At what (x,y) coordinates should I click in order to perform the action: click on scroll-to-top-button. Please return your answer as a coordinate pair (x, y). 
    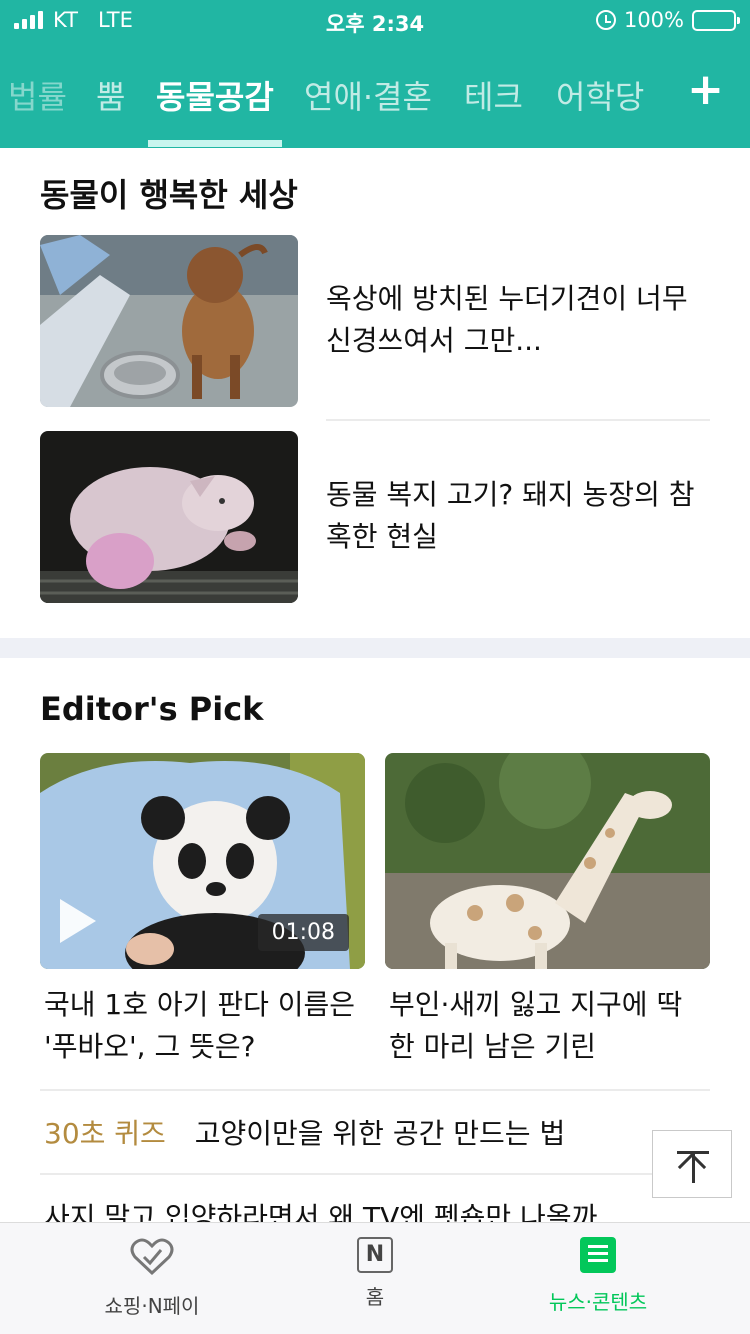
    Looking at the image, I should click on (692, 1164).